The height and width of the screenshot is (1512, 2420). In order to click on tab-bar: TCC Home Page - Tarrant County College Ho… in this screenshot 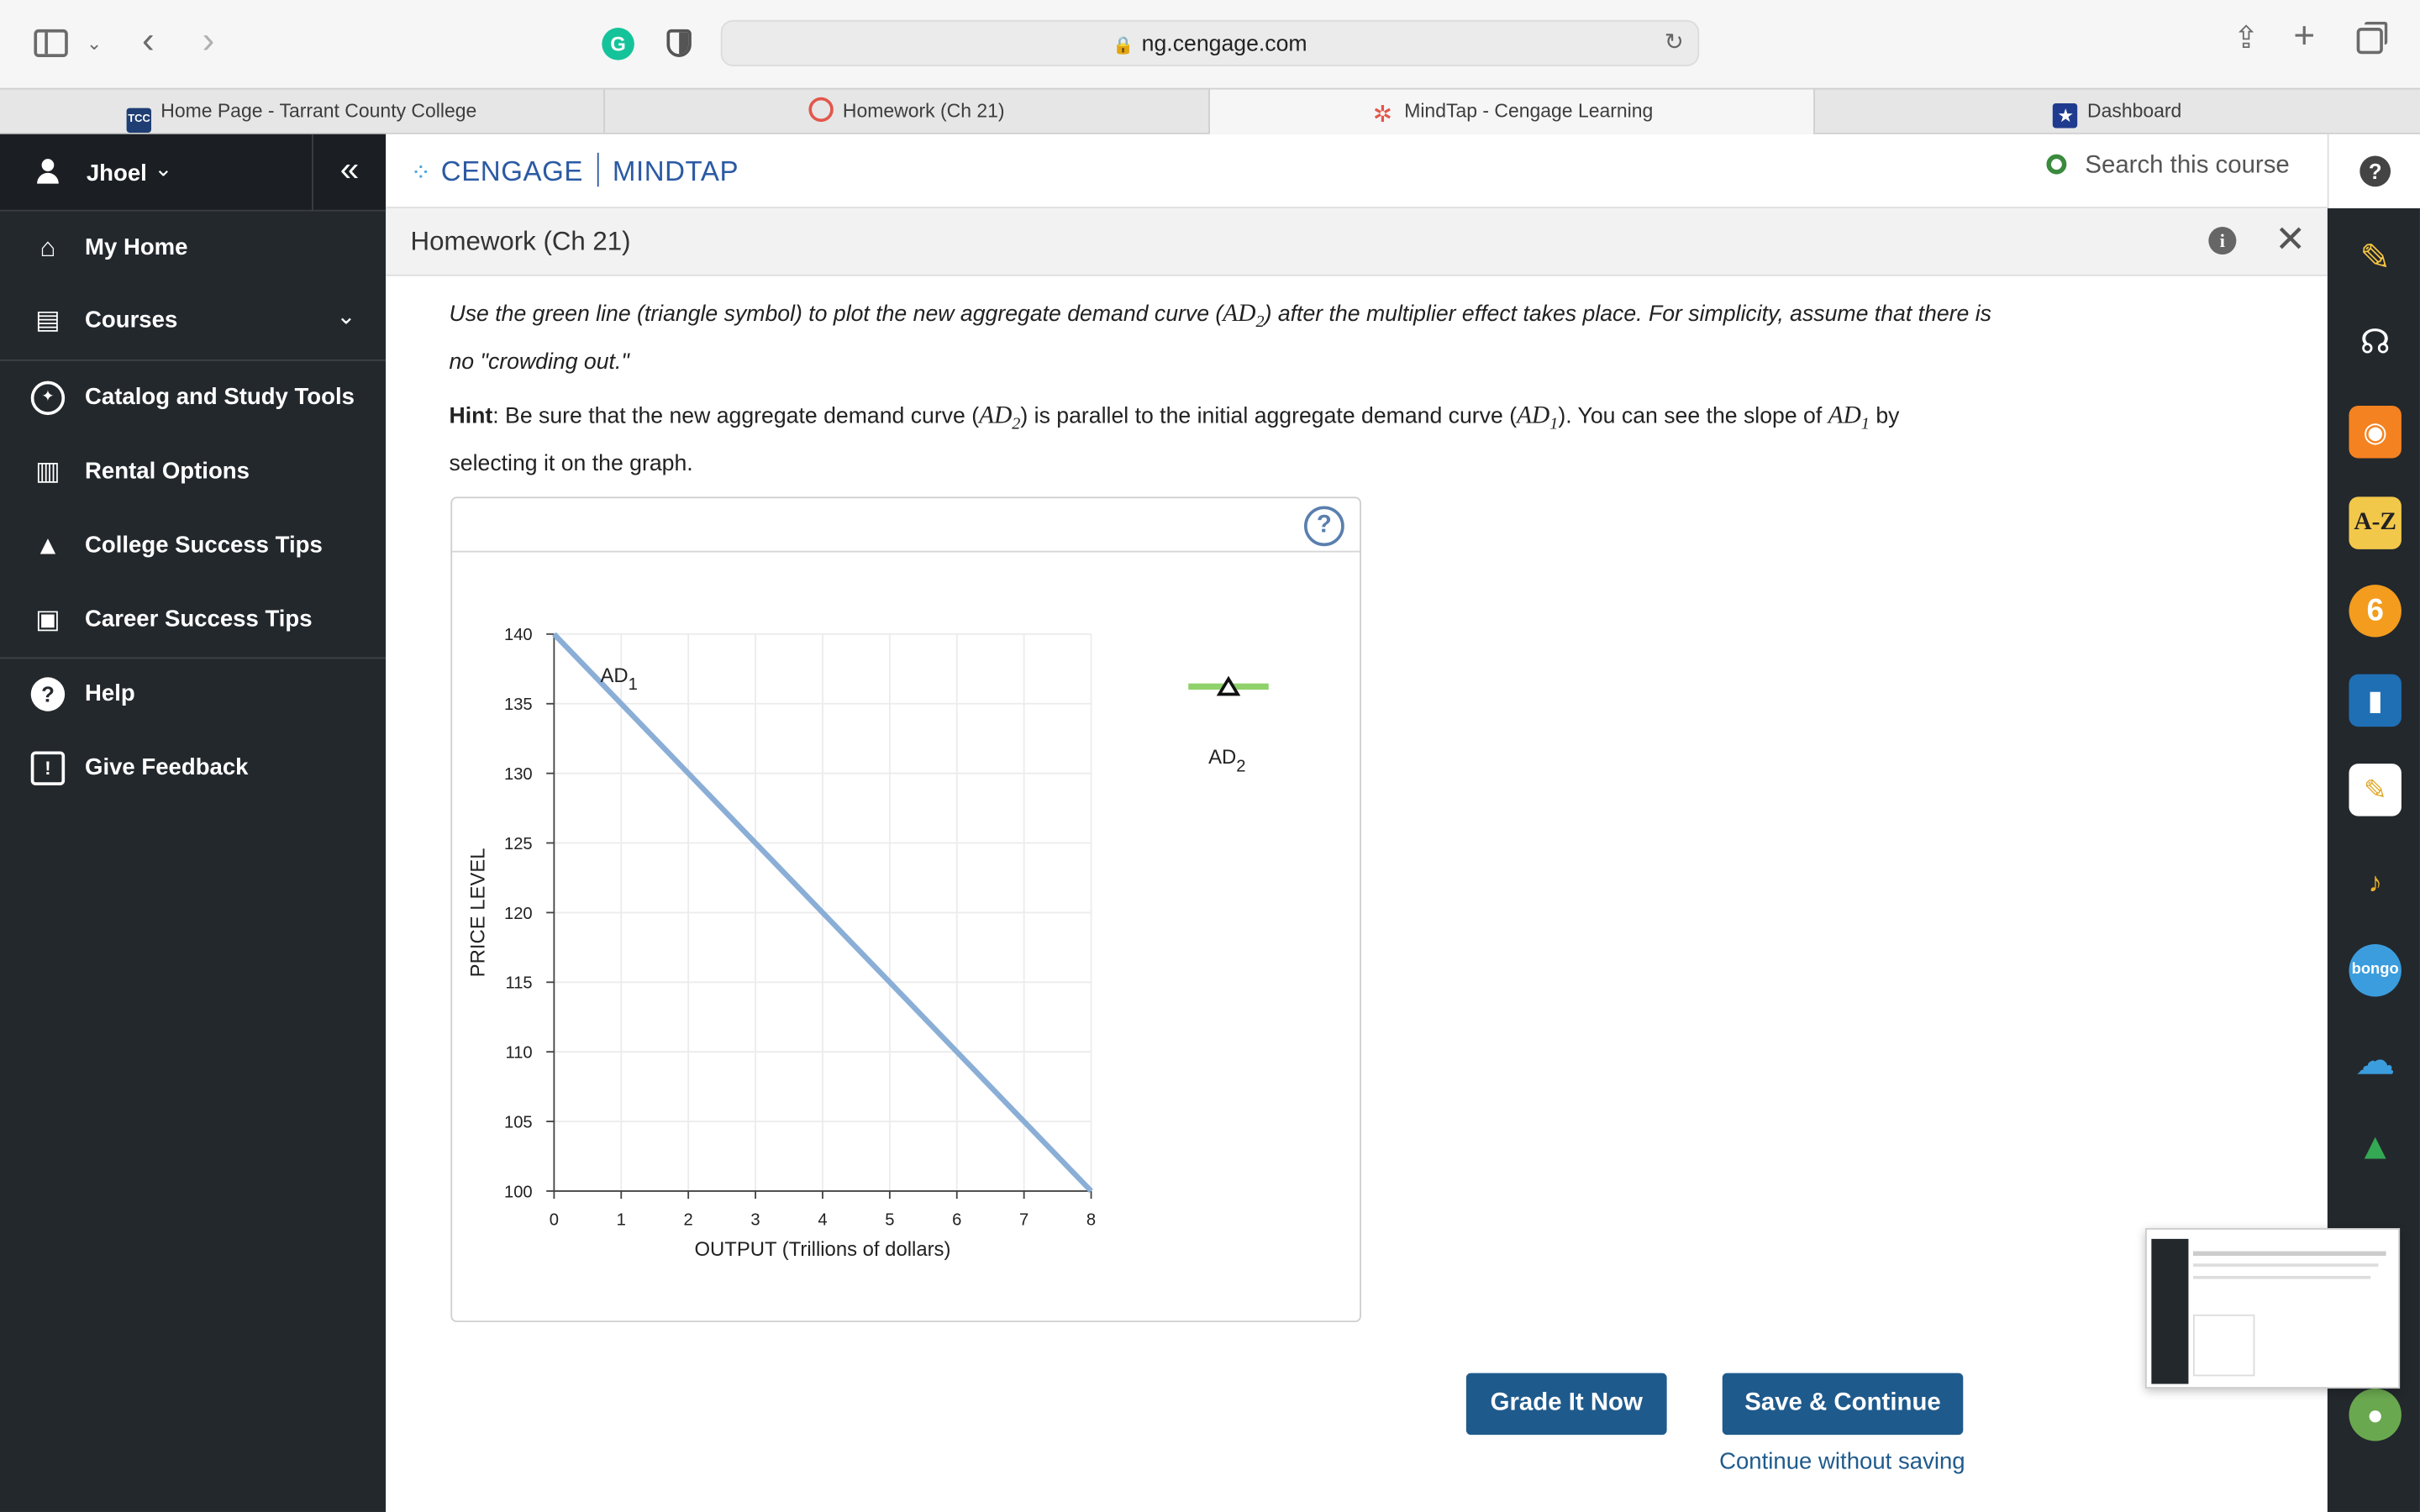, I will do `click(1210, 110)`.